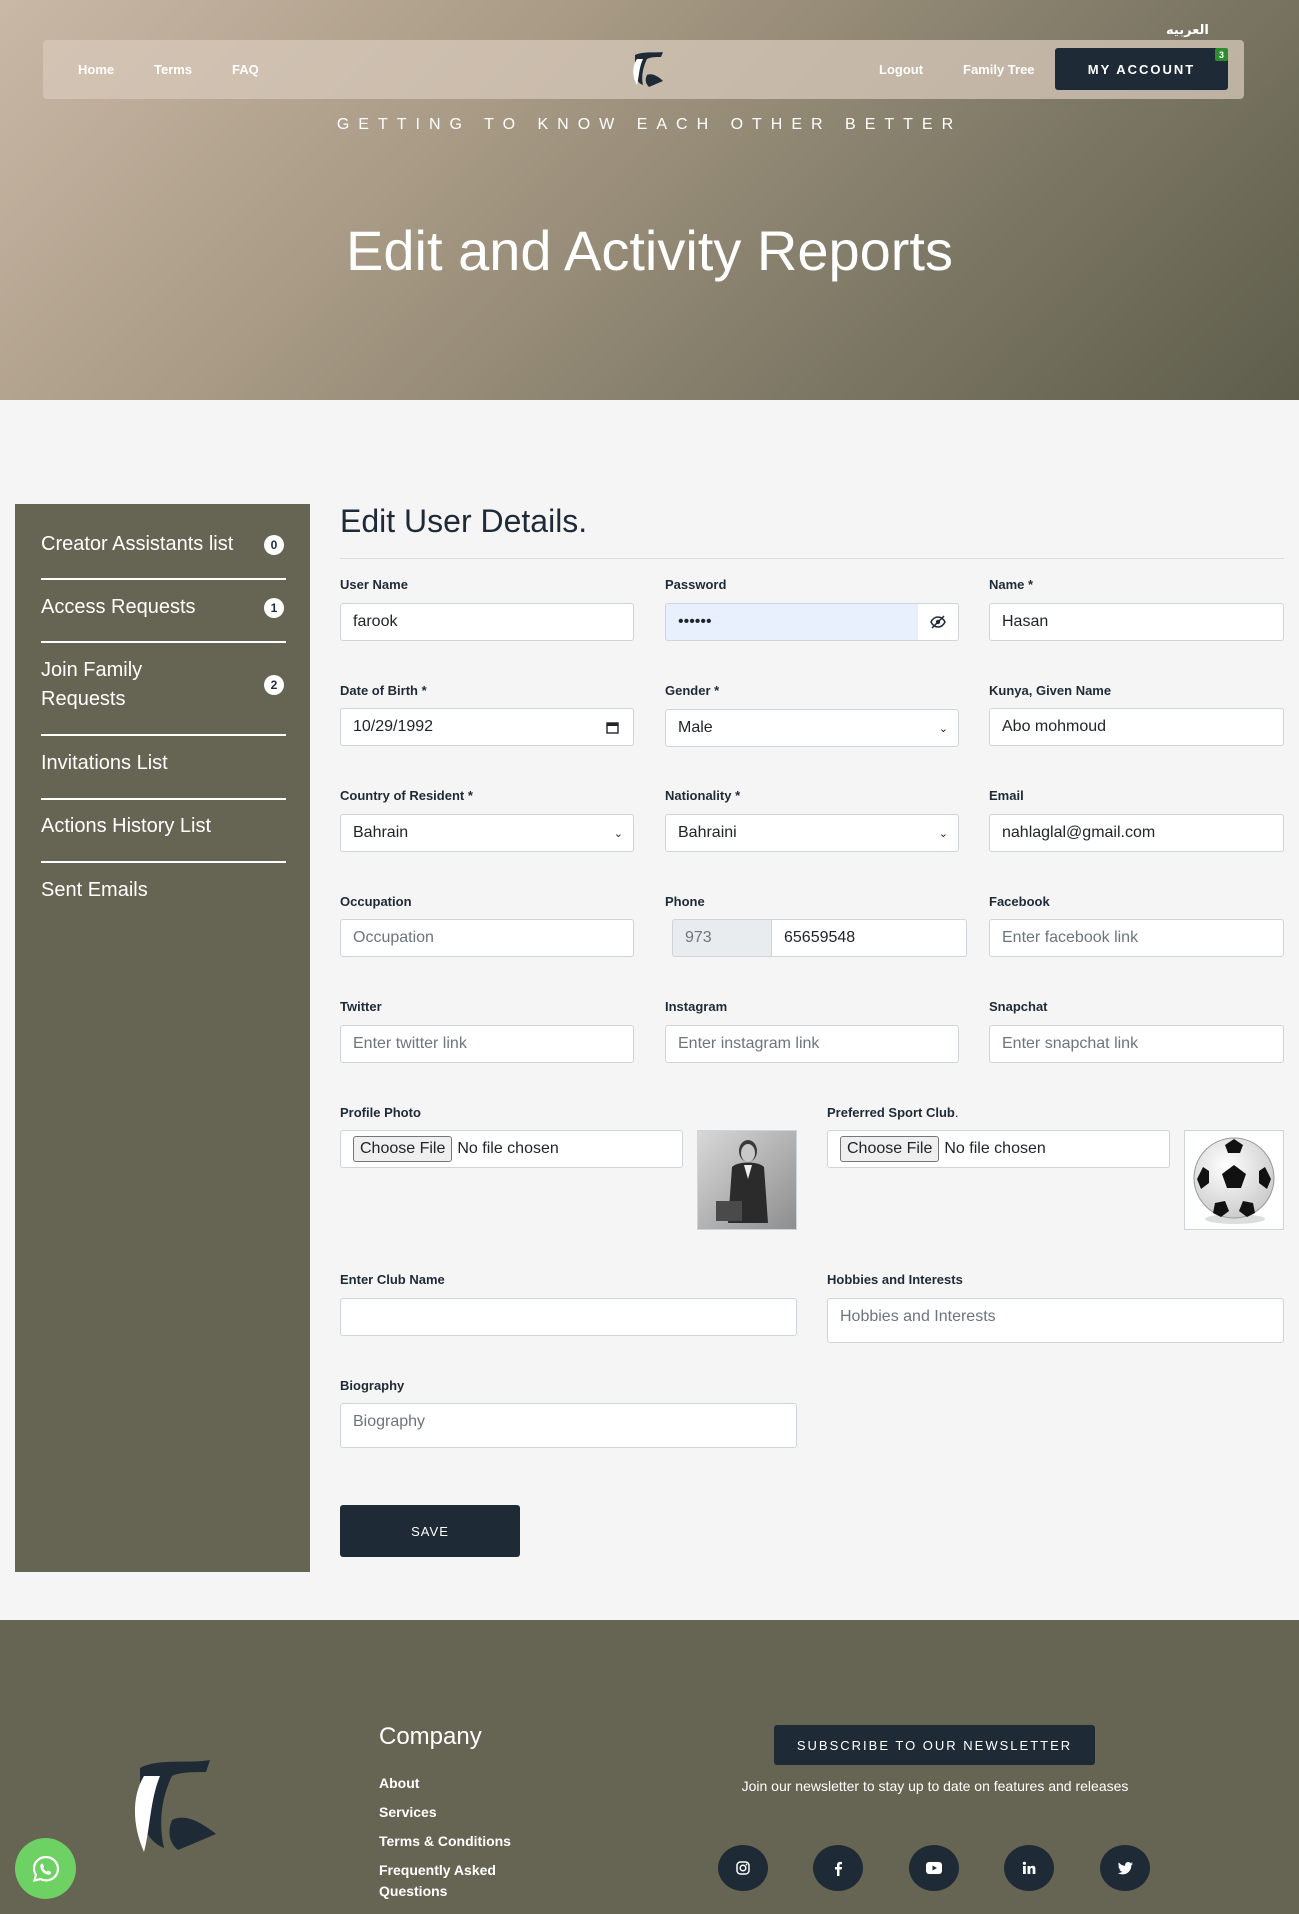  What do you see at coordinates (380, 1112) in the screenshot?
I see `profile-photo-label: Profile Photo` at bounding box center [380, 1112].